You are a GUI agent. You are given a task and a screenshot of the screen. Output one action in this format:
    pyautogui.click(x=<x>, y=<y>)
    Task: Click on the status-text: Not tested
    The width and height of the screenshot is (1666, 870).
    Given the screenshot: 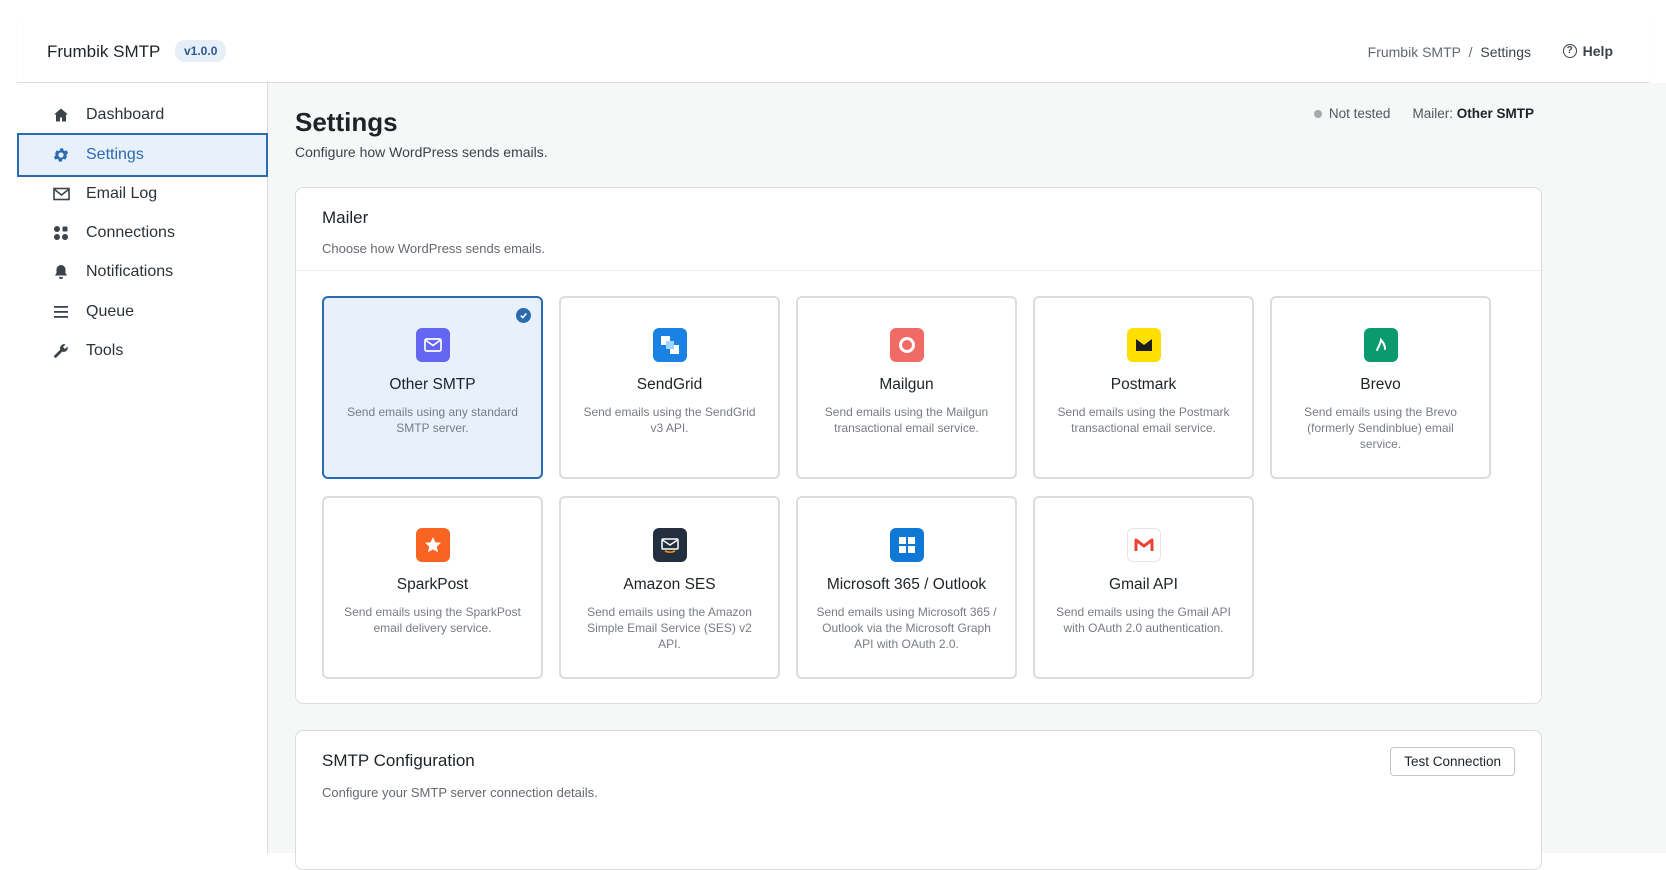 What is the action you would take?
    pyautogui.click(x=1359, y=113)
    